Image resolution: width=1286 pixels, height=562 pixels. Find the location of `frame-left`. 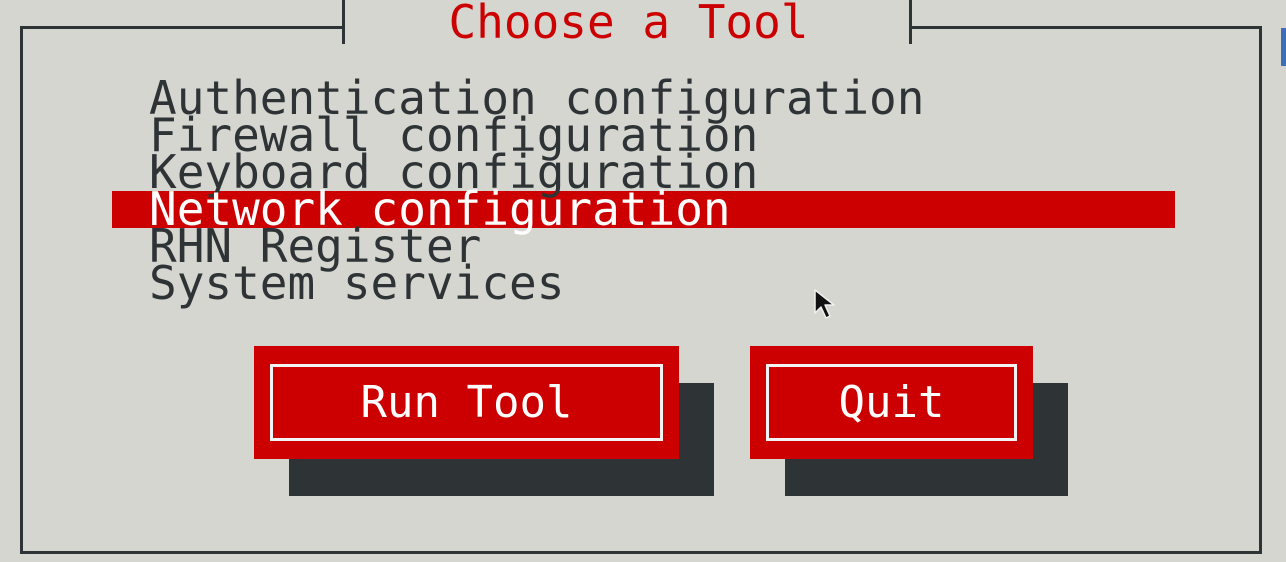

frame-left is located at coordinates (21, 290).